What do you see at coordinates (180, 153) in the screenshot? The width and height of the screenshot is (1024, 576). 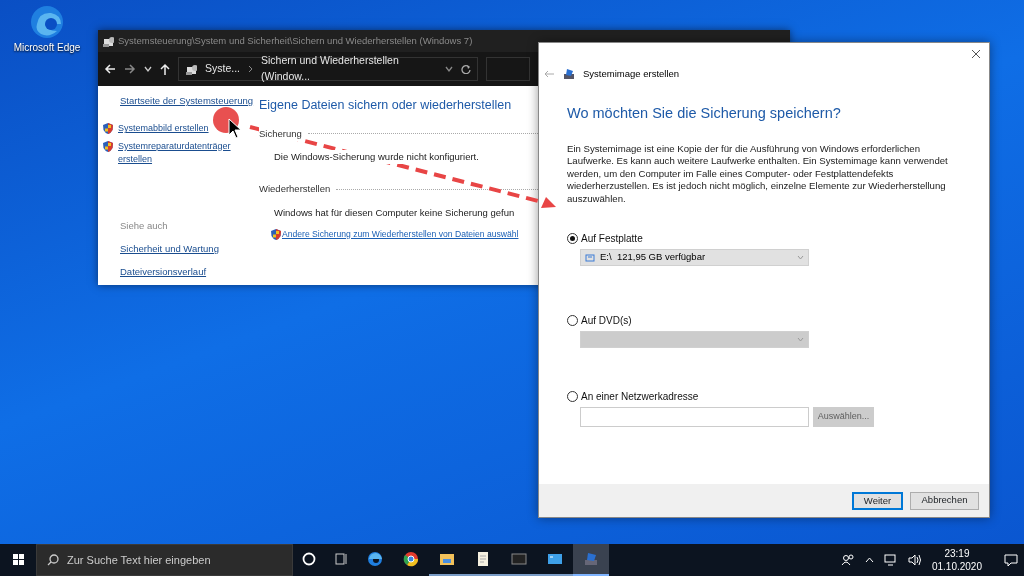 I see `task-link: Systemreparaturdatenträger erstellen` at bounding box center [180, 153].